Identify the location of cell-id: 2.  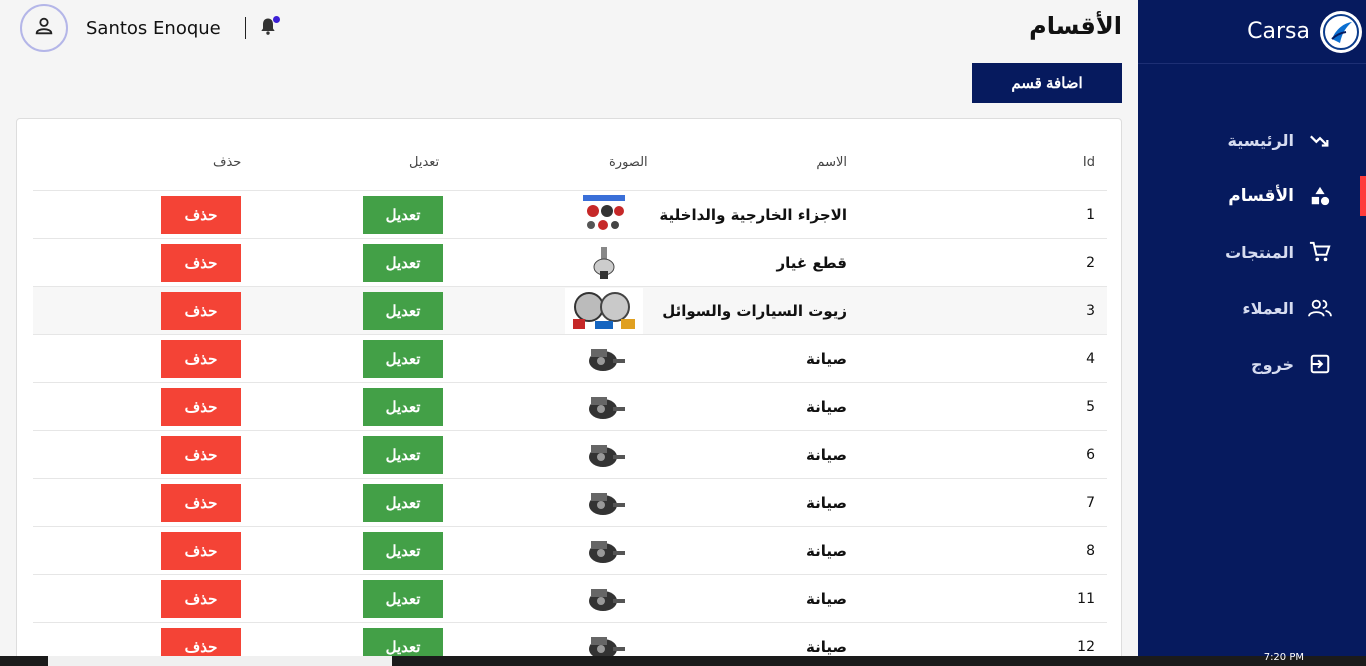
(1090, 263).